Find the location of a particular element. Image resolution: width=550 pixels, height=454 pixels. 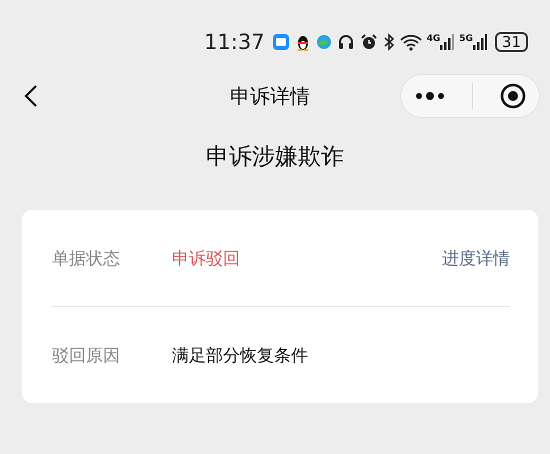

appeal-heading: 申诉涉嫌欺诈 is located at coordinates (275, 157).